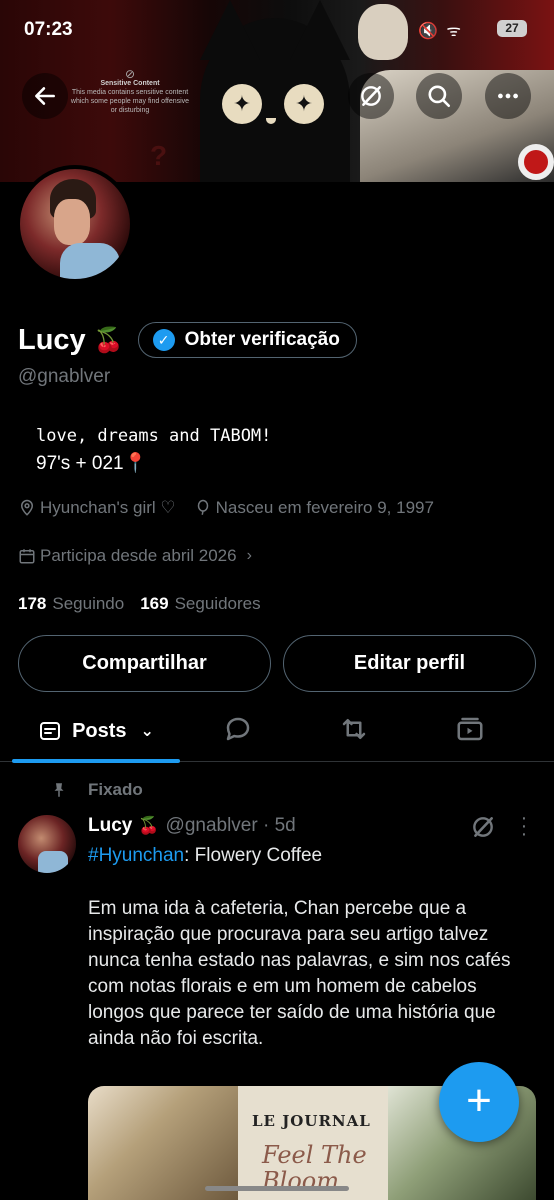 The width and height of the screenshot is (554, 1200). Describe the element at coordinates (99, 730) in the screenshot. I see `tab-posts-label: Posts` at that location.